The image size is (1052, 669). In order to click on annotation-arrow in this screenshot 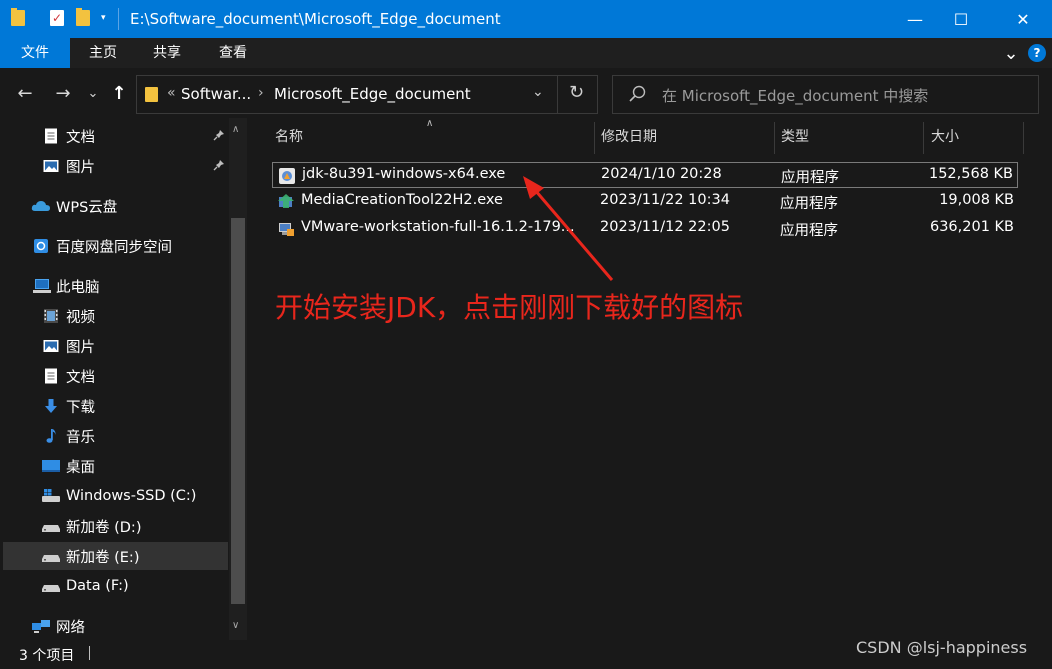, I will do `click(568, 228)`.